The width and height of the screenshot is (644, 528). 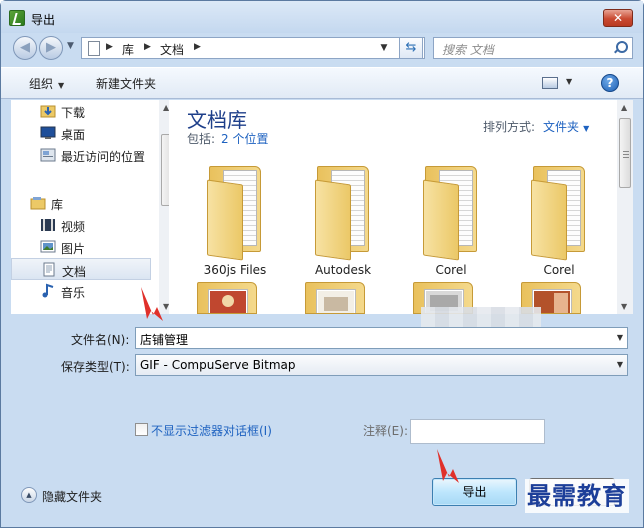 What do you see at coordinates (94, 48) in the screenshot?
I see `document-icon` at bounding box center [94, 48].